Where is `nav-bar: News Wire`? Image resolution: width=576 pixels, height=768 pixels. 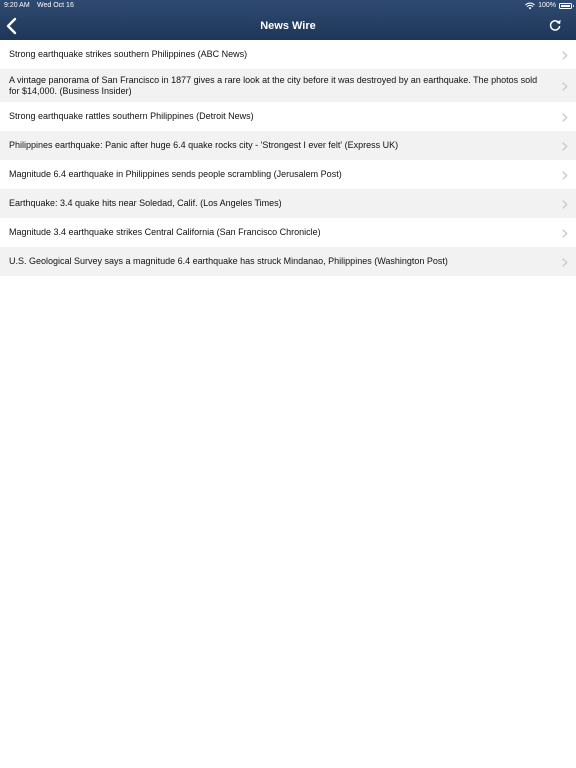 nav-bar: News Wire is located at coordinates (288, 26).